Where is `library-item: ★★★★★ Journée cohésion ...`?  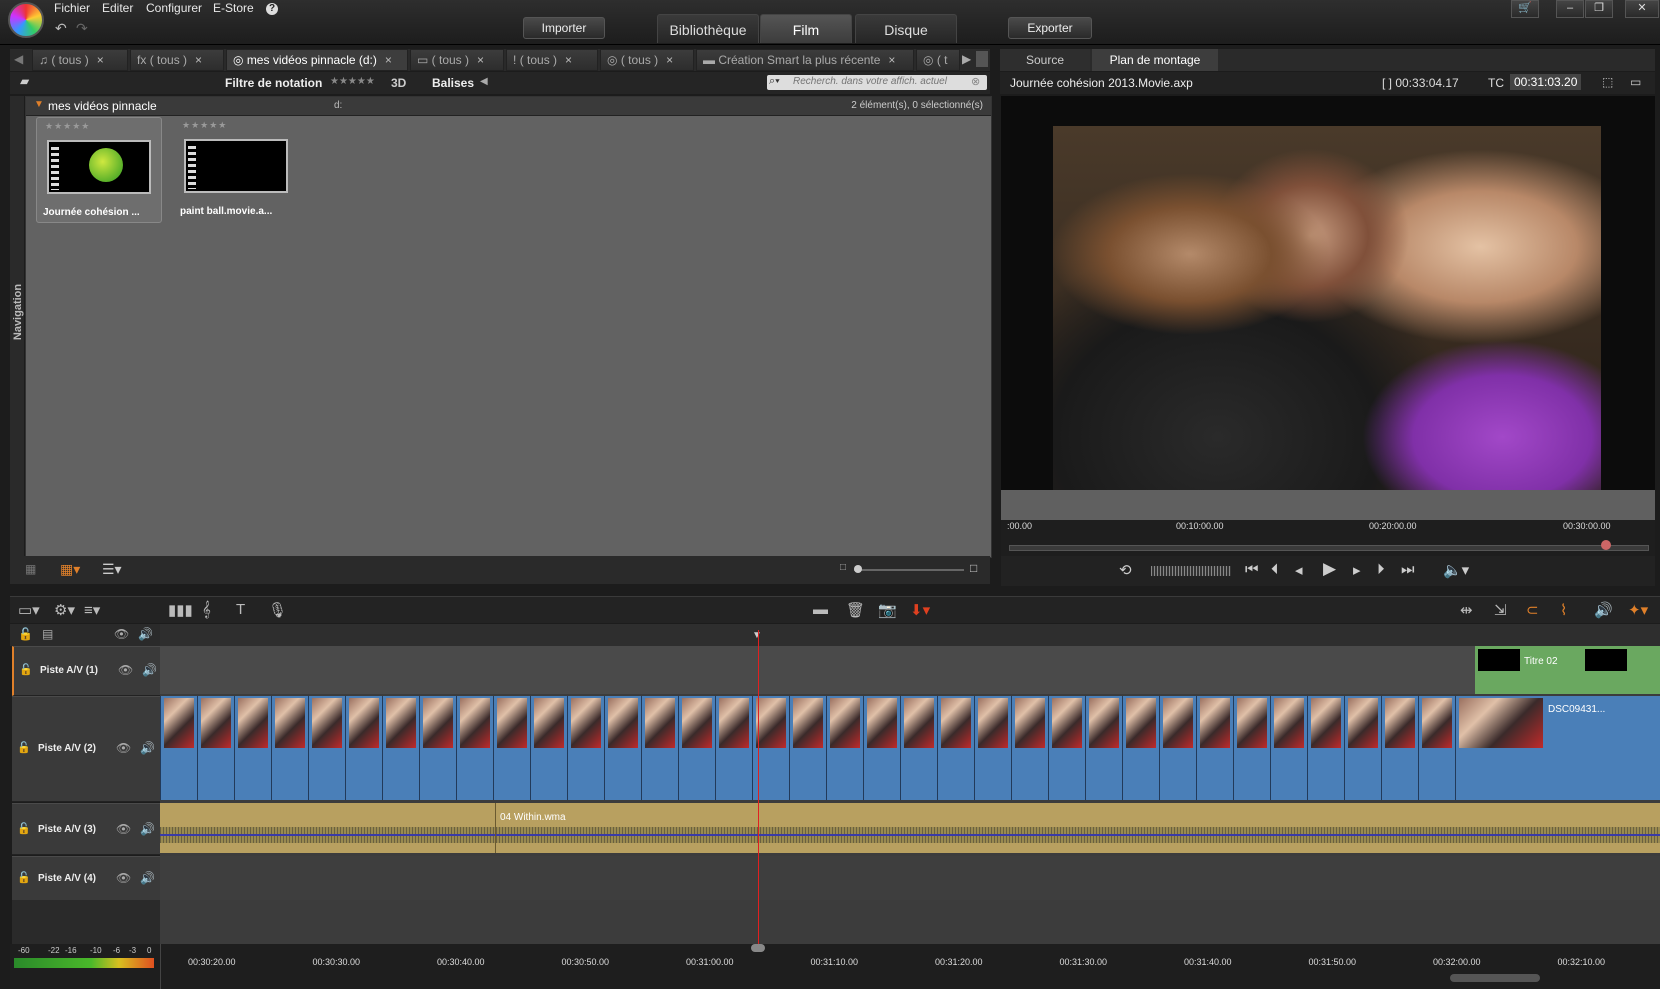 library-item: ★★★★★ Journée cohésion ... is located at coordinates (99, 170).